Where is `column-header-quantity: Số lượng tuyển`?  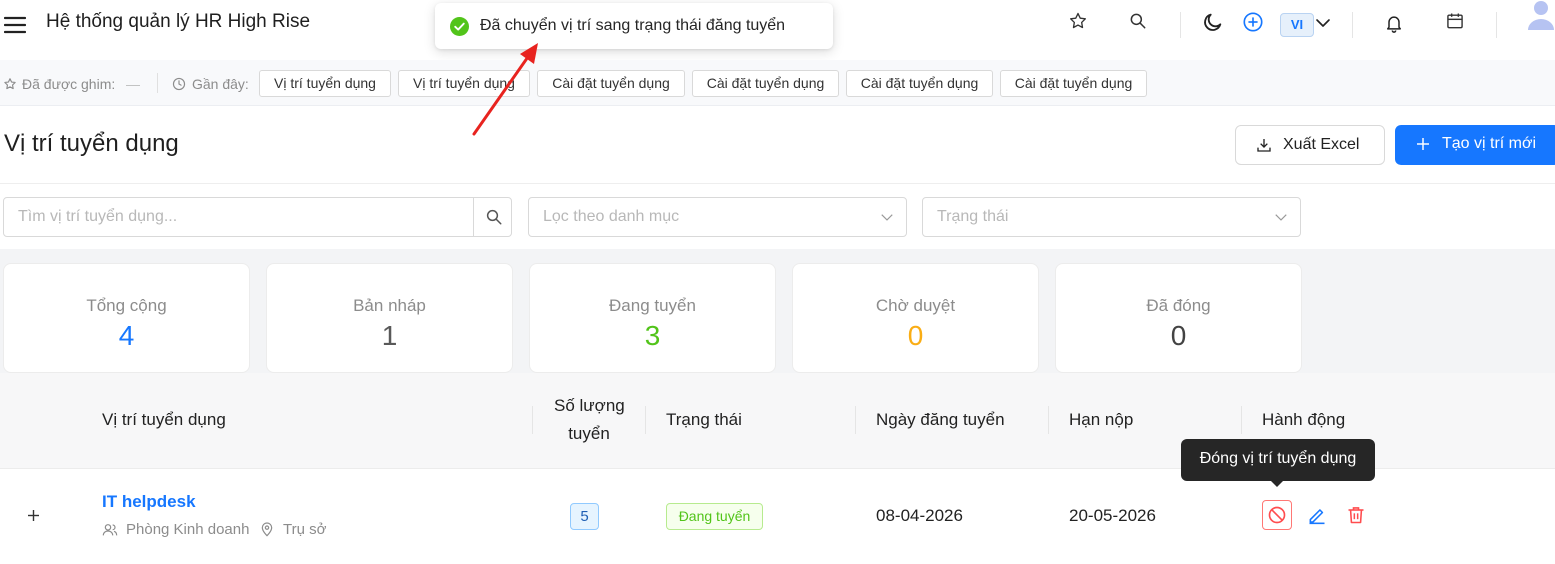
column-header-quantity: Số lượng tuyển is located at coordinates (589, 420).